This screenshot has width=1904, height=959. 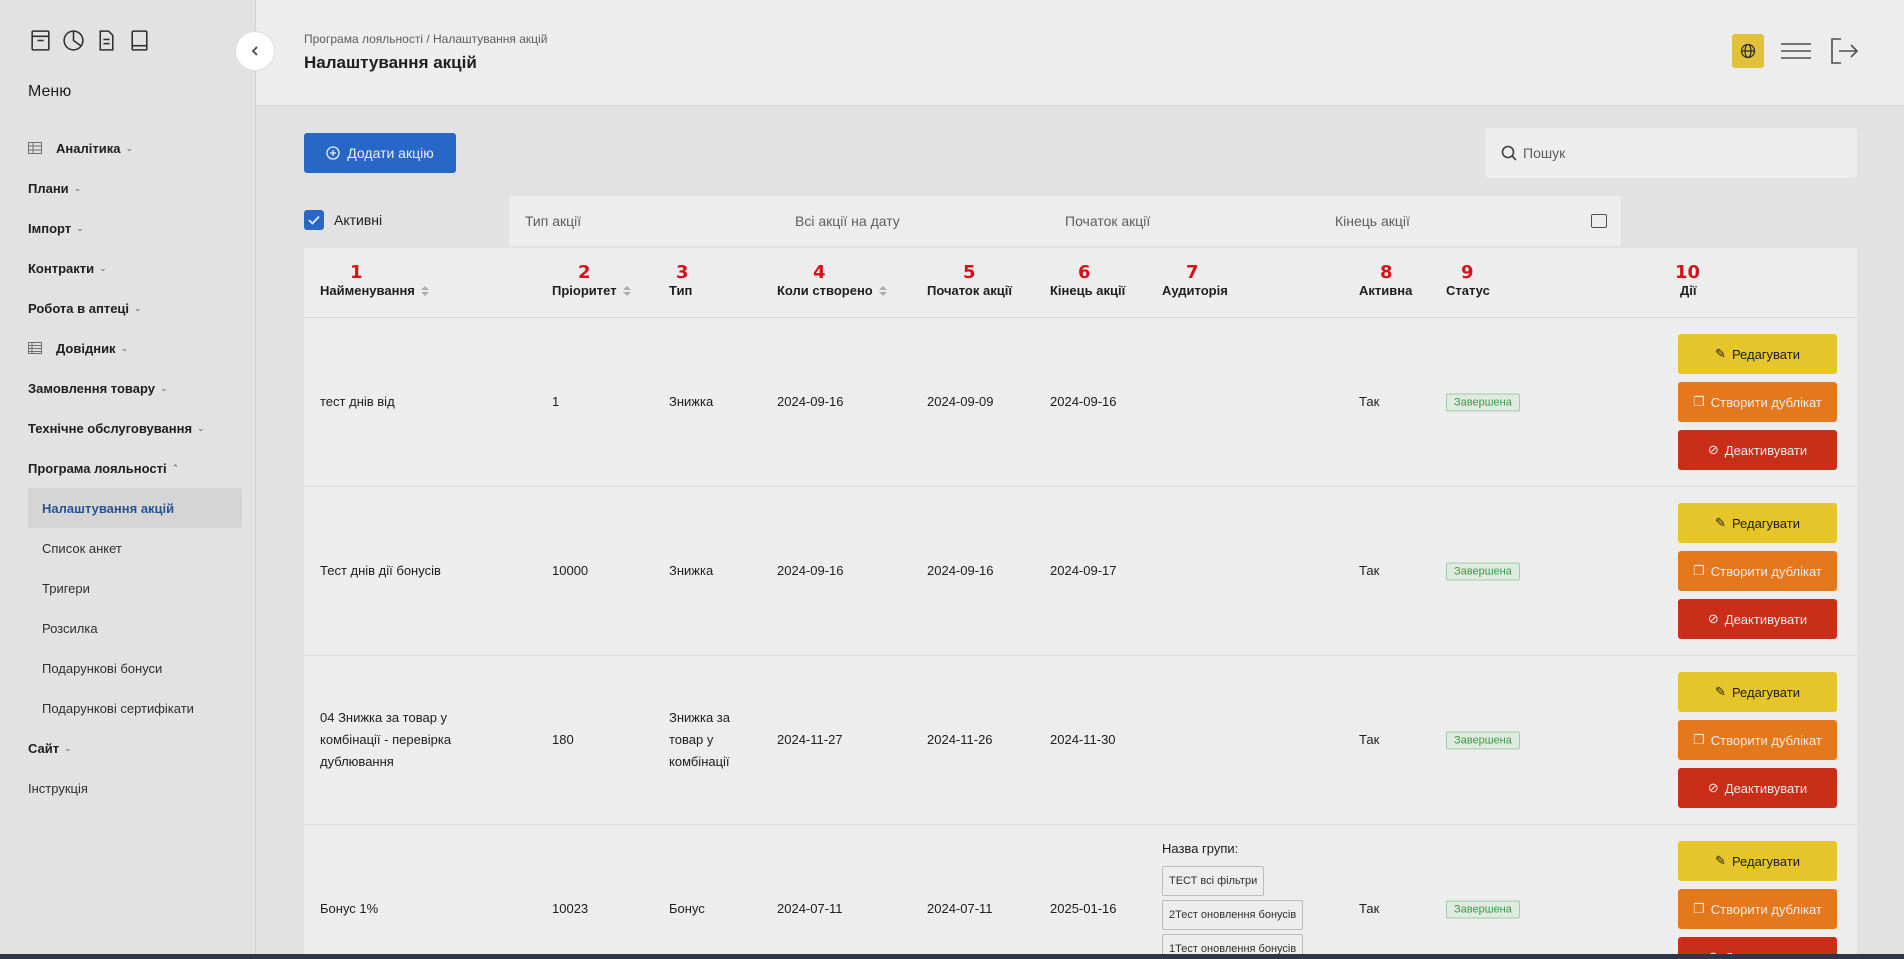 What do you see at coordinates (969, 272) in the screenshot?
I see `column-number: 5` at bounding box center [969, 272].